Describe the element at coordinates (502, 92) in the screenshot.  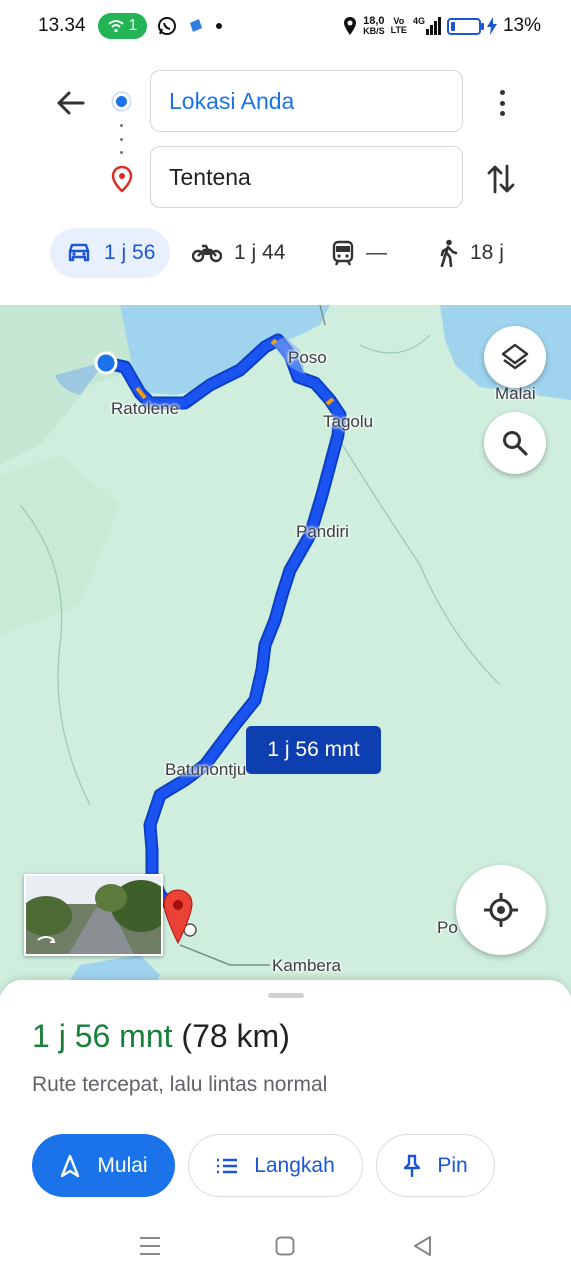
I see `more-vert-icon` at that location.